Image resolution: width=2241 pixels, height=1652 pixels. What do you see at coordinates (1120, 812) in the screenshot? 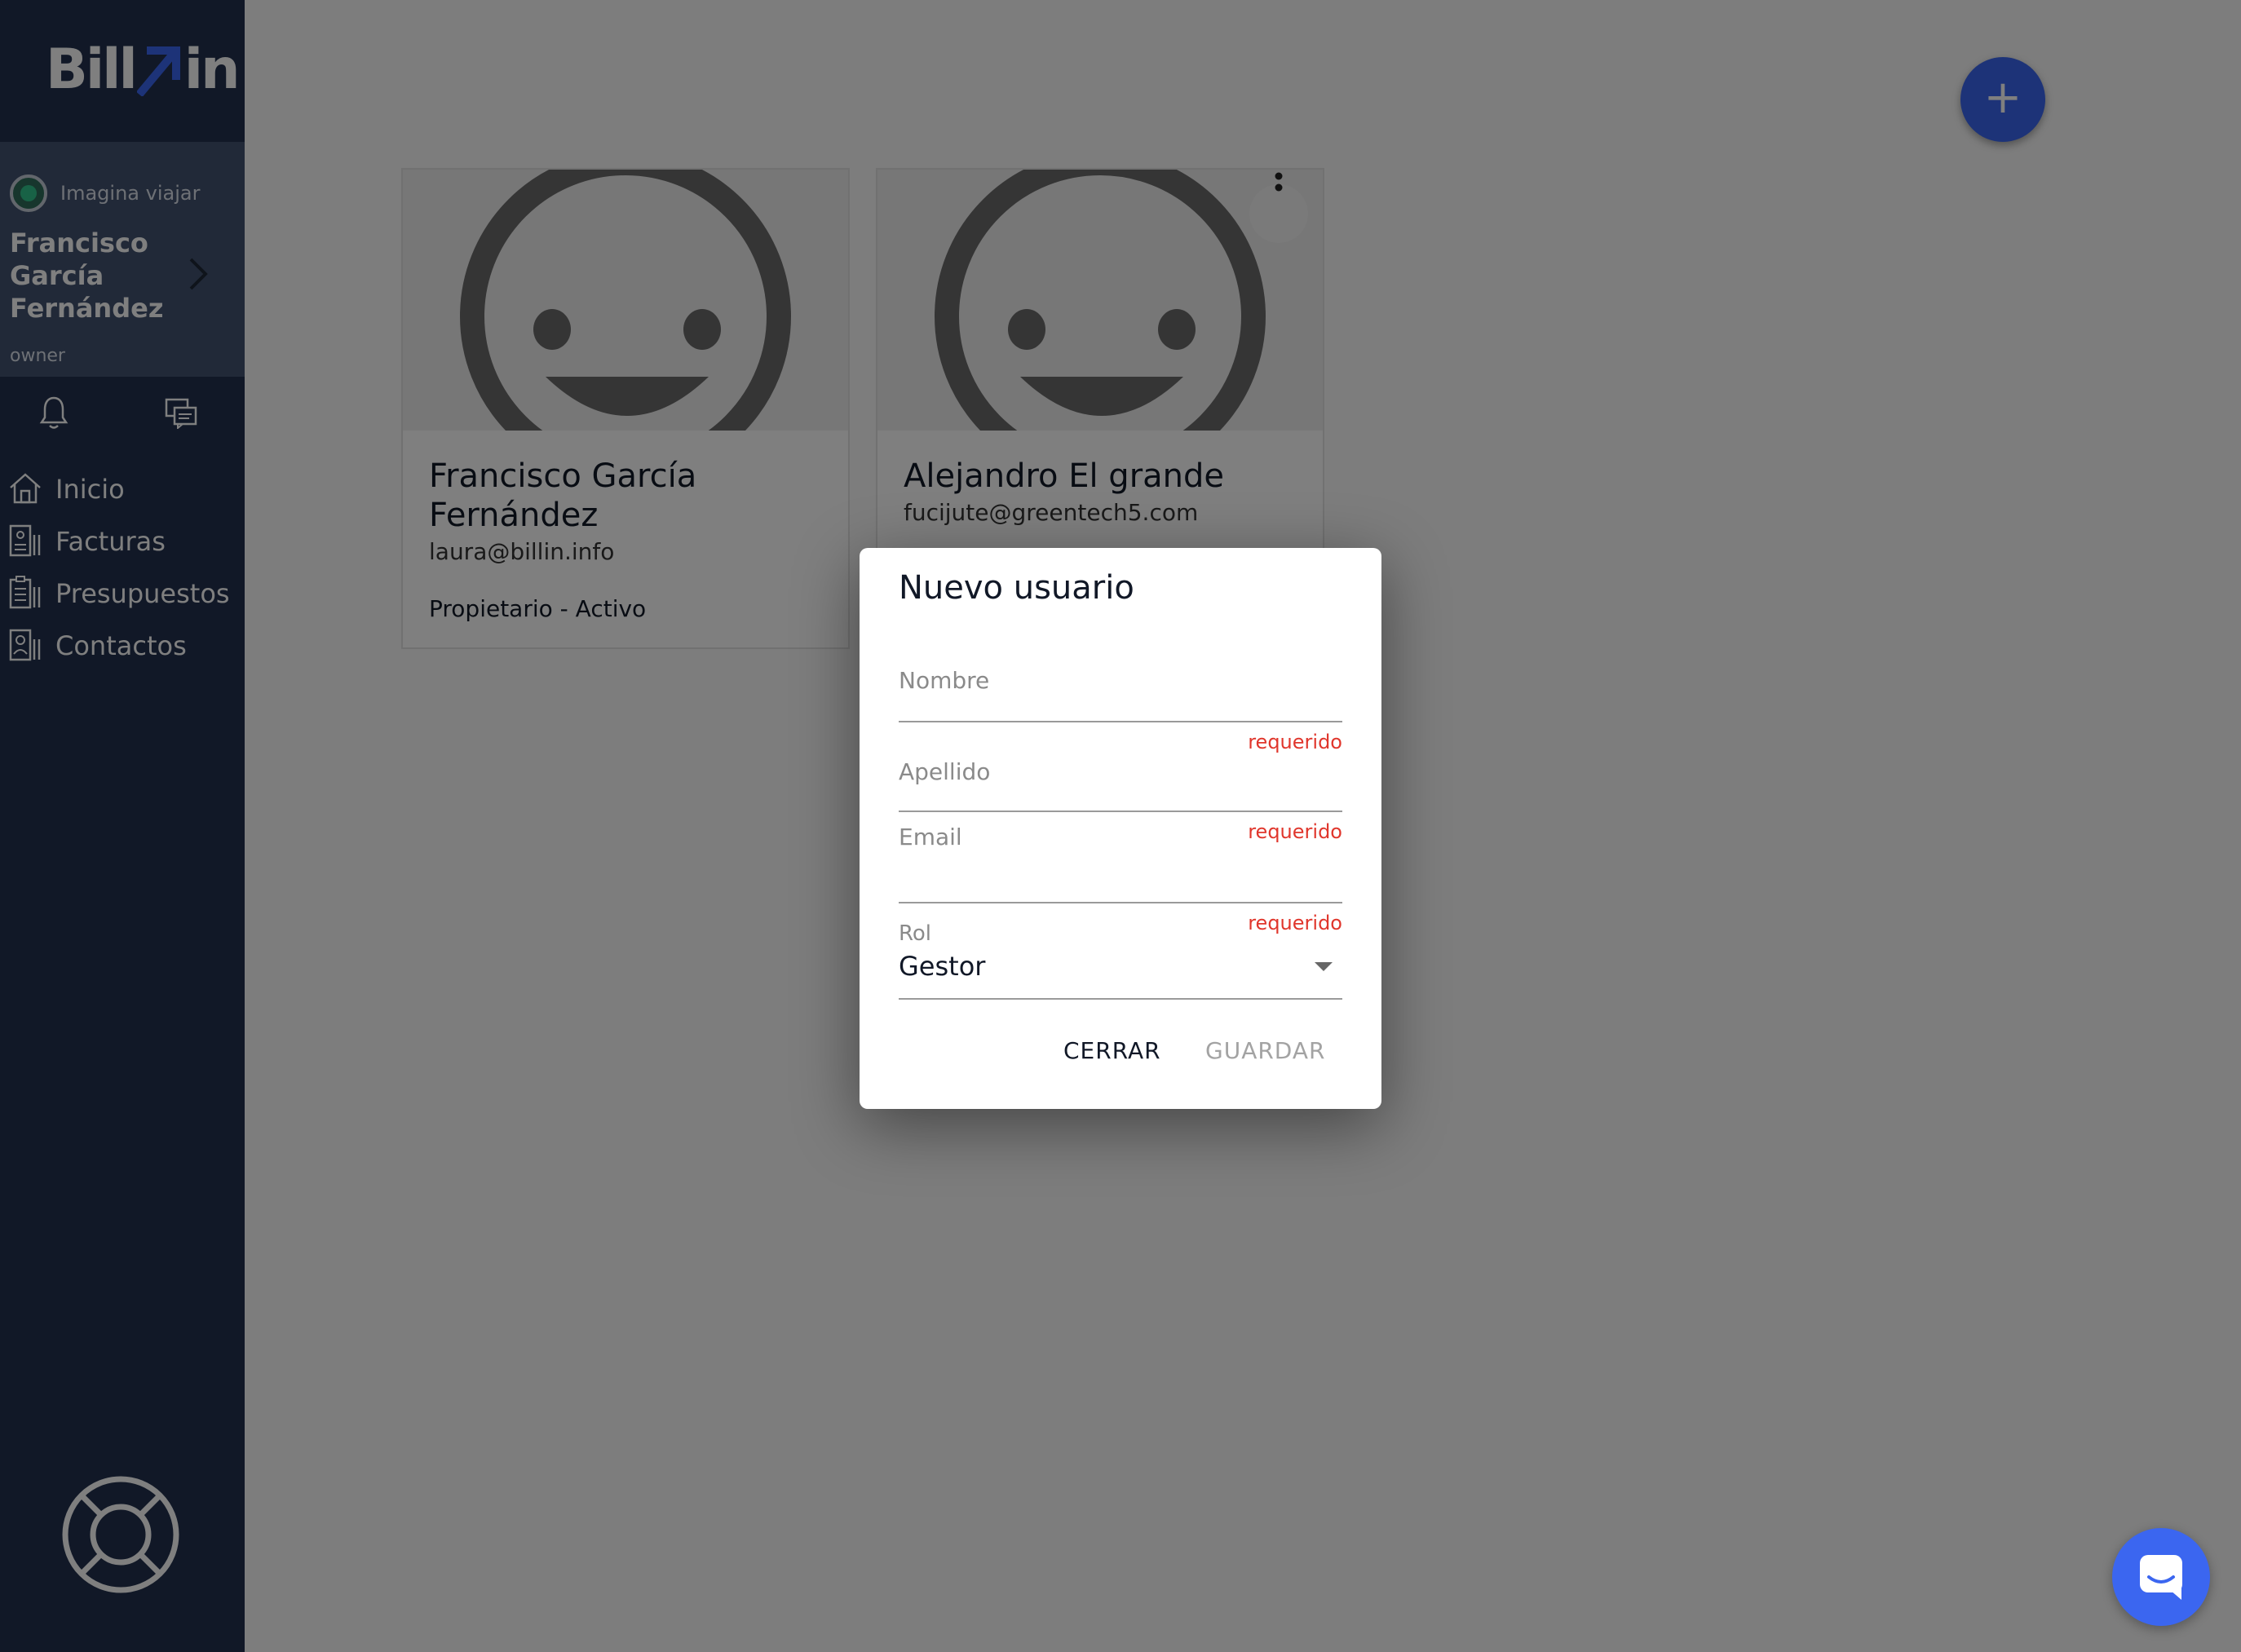
I see `last-name-underline` at bounding box center [1120, 812].